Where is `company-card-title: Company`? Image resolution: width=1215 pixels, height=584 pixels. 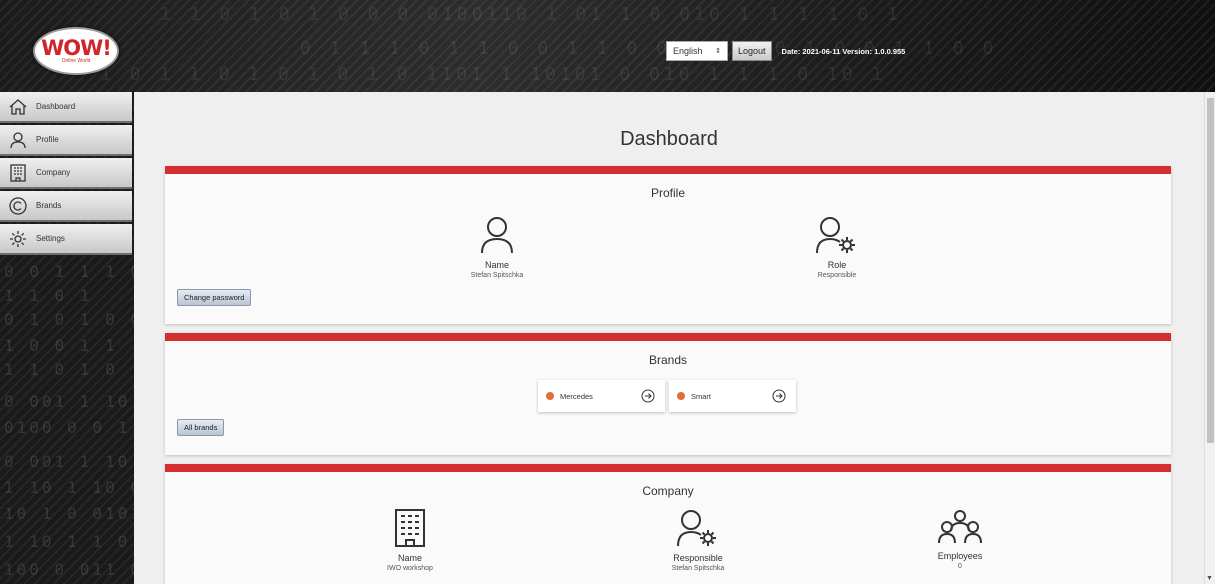 company-card-title: Company is located at coordinates (668, 491).